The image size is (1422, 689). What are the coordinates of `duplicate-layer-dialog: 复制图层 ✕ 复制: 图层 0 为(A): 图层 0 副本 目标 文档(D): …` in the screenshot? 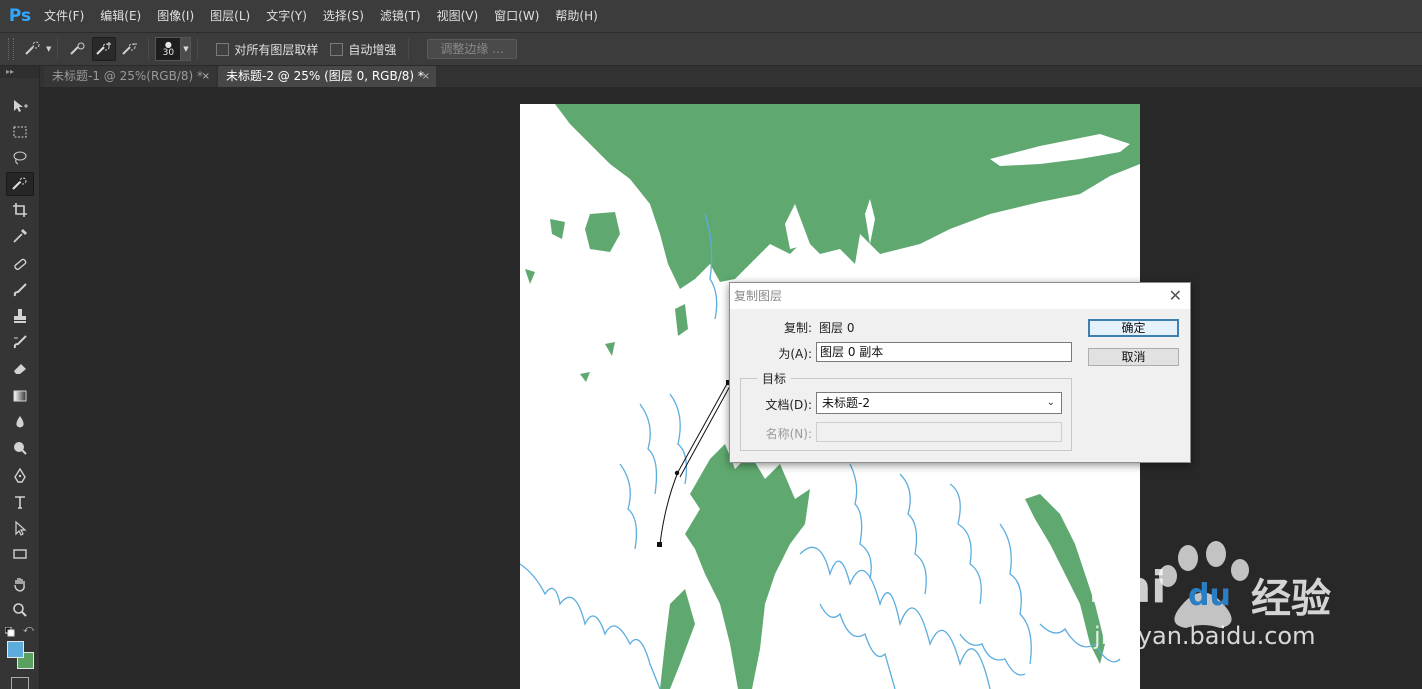 It's located at (960, 372).